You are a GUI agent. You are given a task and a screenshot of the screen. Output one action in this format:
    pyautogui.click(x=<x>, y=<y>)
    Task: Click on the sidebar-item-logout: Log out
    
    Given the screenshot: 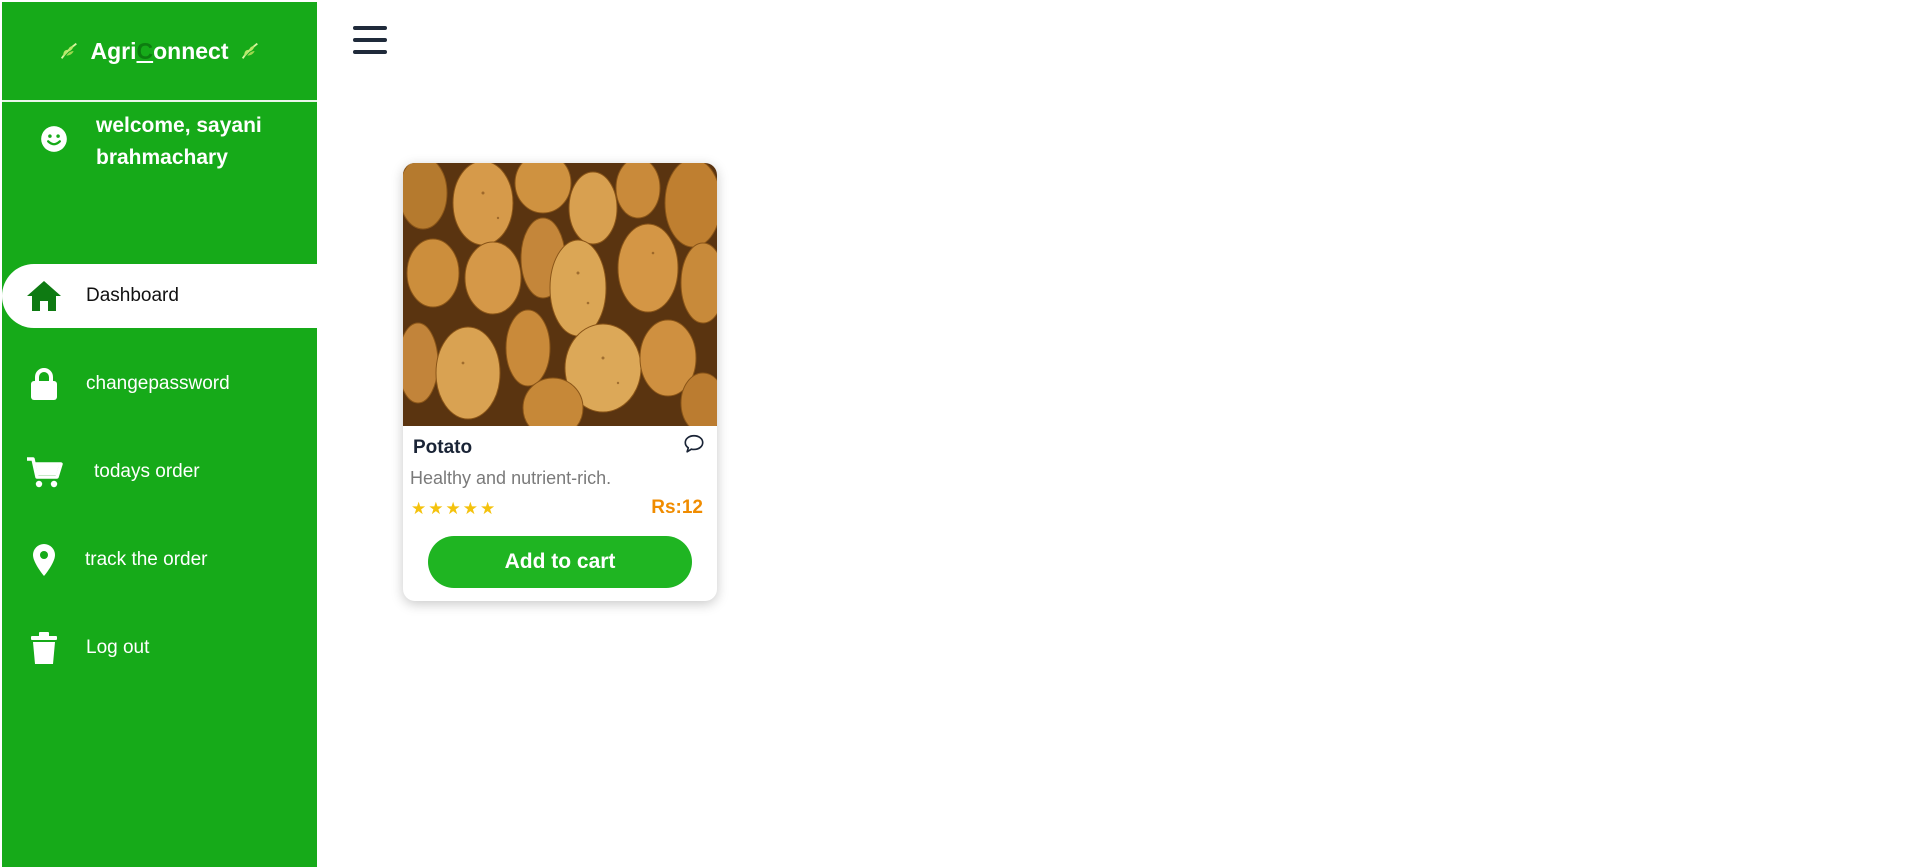 What is the action you would take?
    pyautogui.click(x=159, y=648)
    